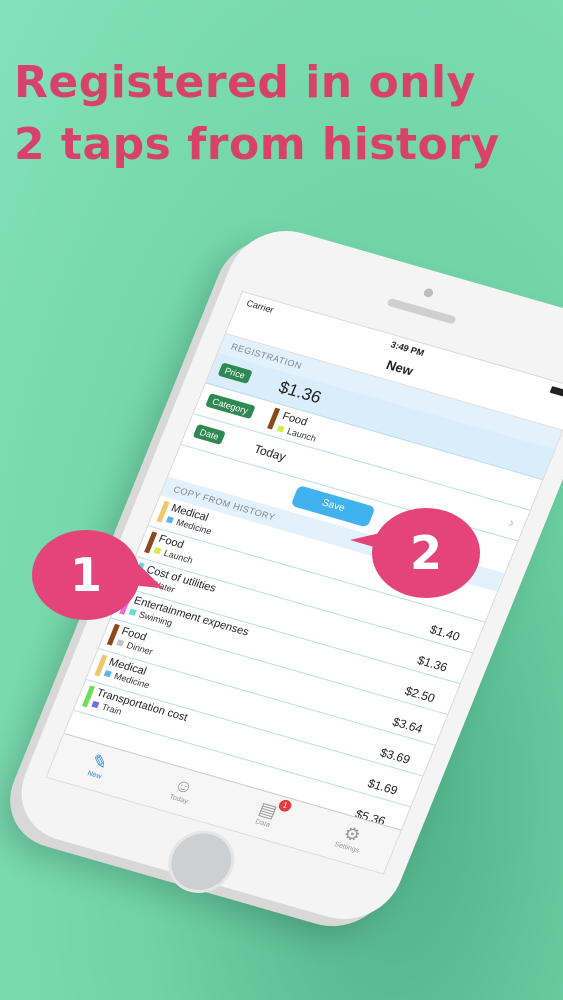  What do you see at coordinates (444, 633) in the screenshot?
I see `history-item-price: $1.40` at bounding box center [444, 633].